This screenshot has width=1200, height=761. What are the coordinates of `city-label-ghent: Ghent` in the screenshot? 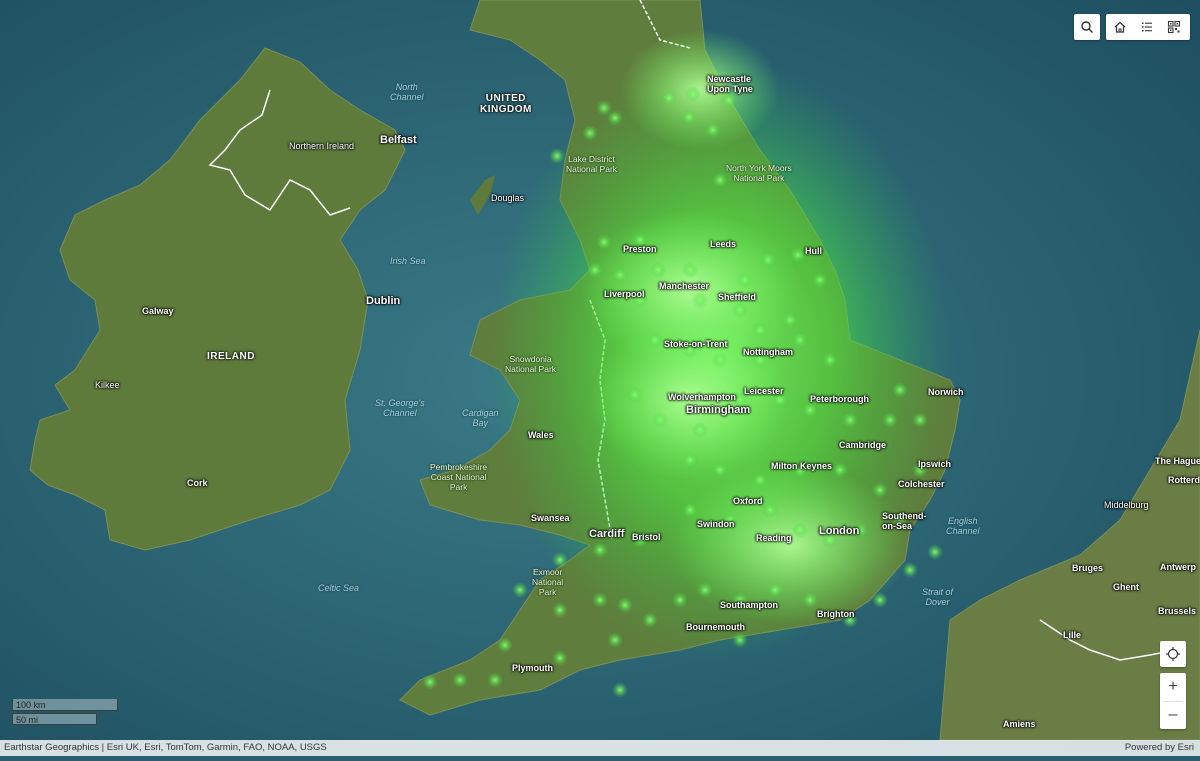 It's located at (1126, 587).